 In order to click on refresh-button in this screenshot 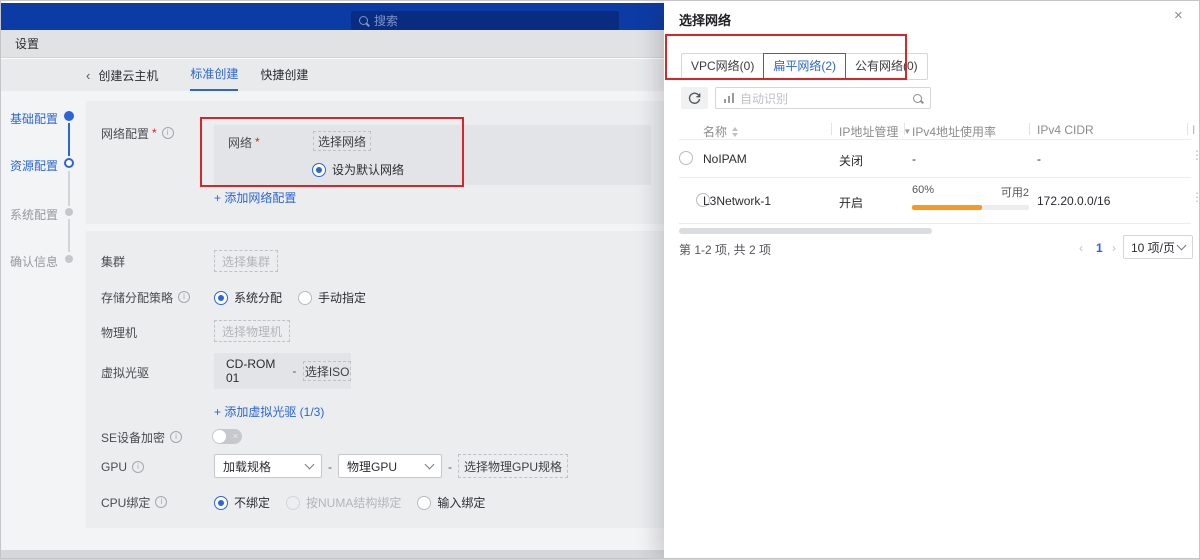, I will do `click(694, 98)`.